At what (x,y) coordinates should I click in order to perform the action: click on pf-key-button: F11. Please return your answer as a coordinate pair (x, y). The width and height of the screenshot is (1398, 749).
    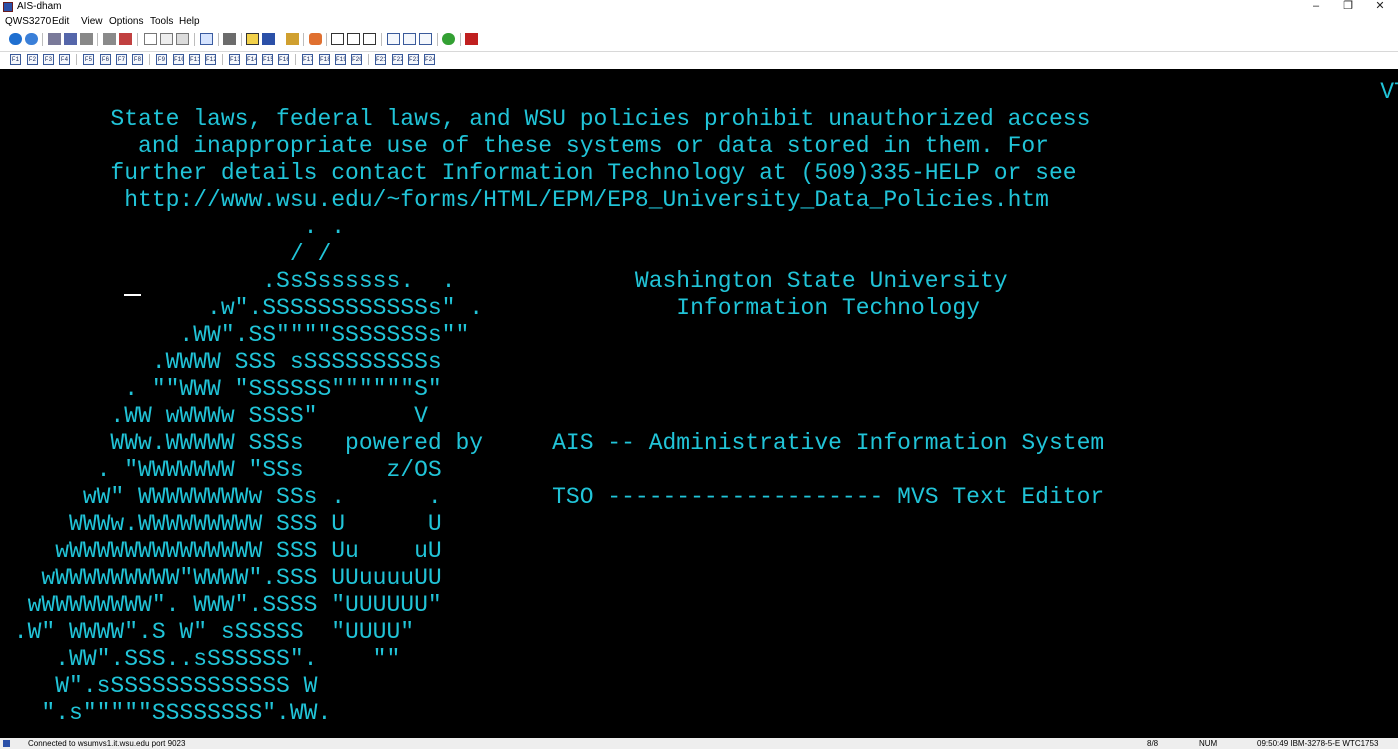
    Looking at the image, I should click on (194, 59).